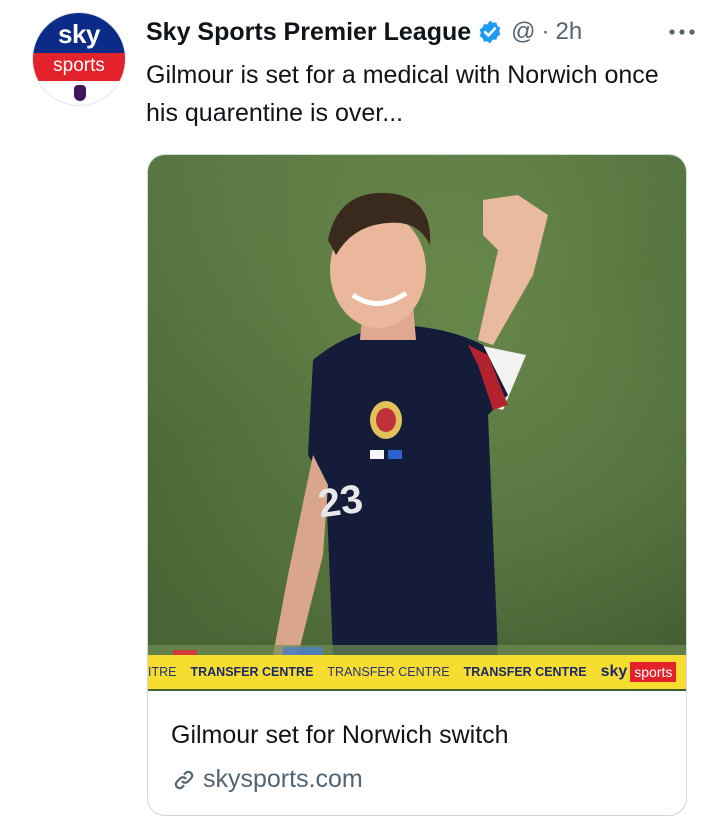  Describe the element at coordinates (79, 67) in the screenshot. I see `avatar-logo-sports: sports` at that location.